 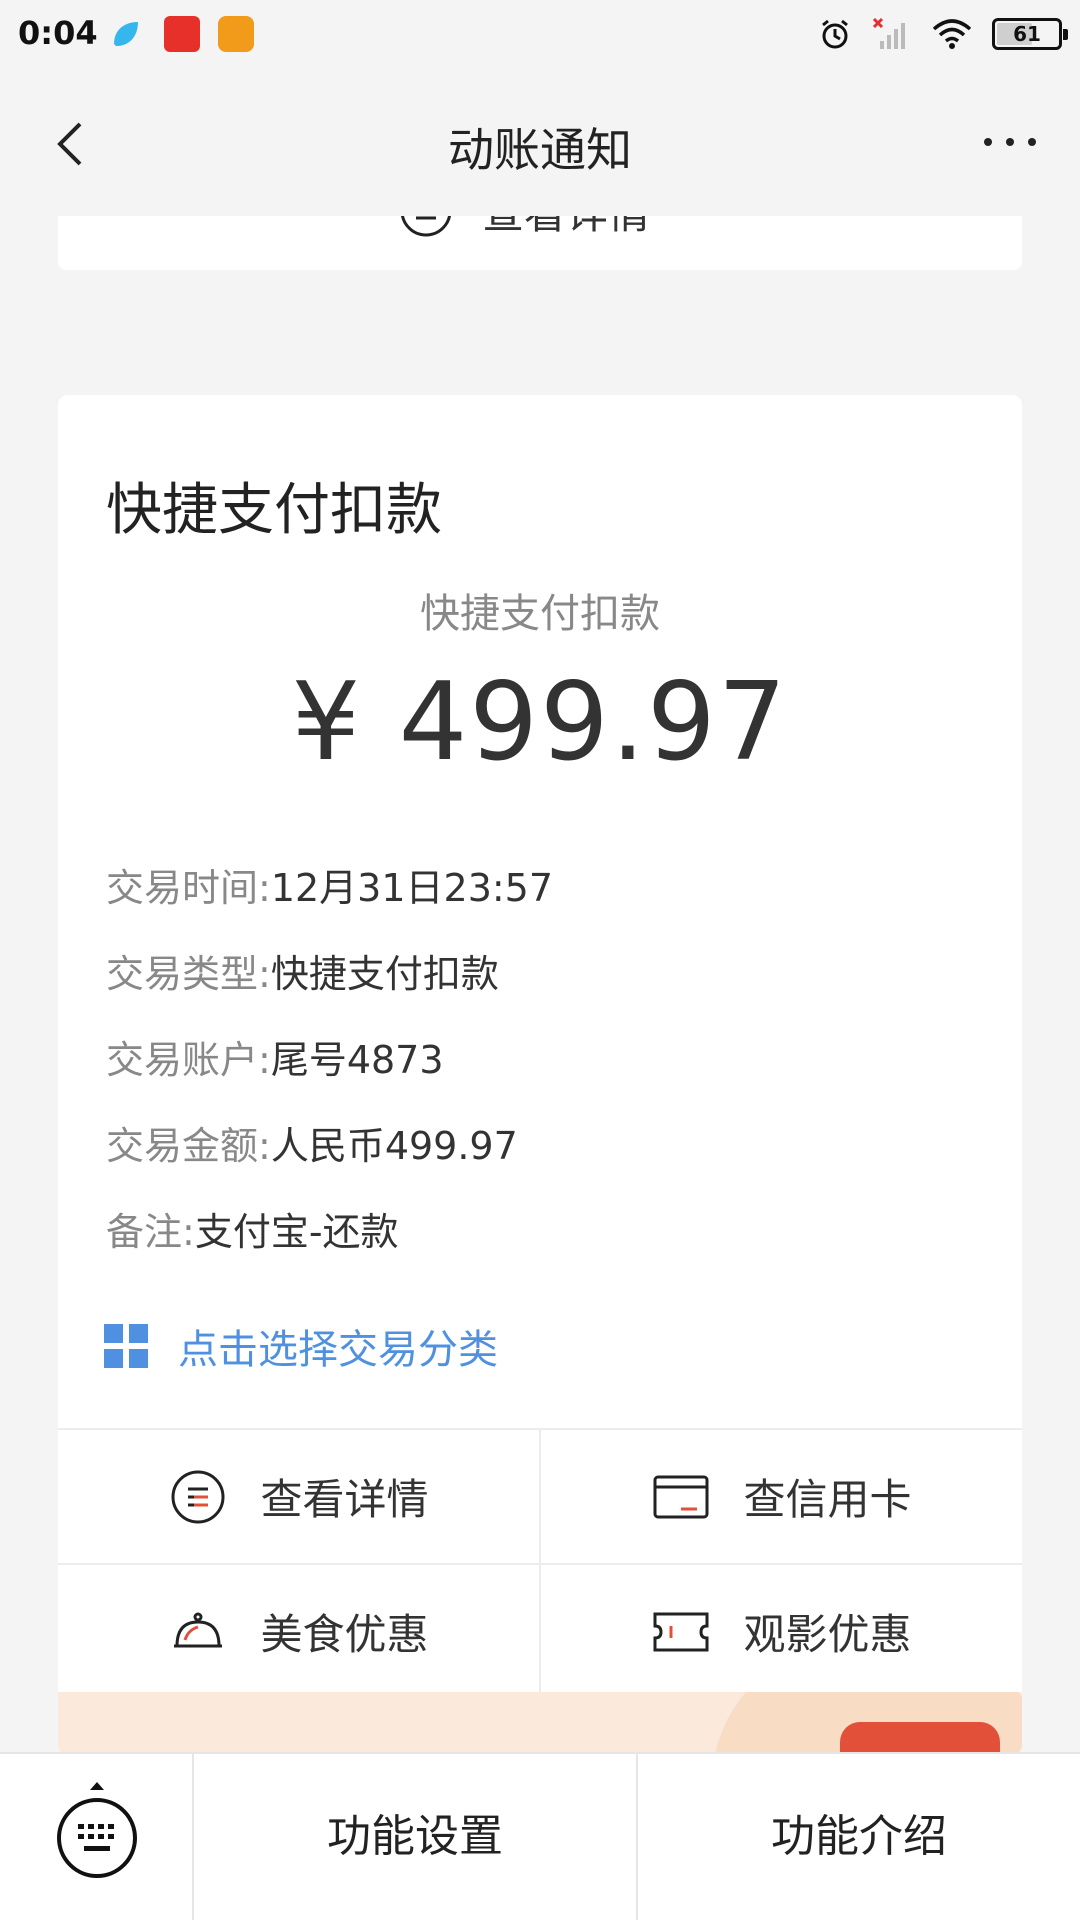 What do you see at coordinates (681, 1496) in the screenshot?
I see `credit-card-icon` at bounding box center [681, 1496].